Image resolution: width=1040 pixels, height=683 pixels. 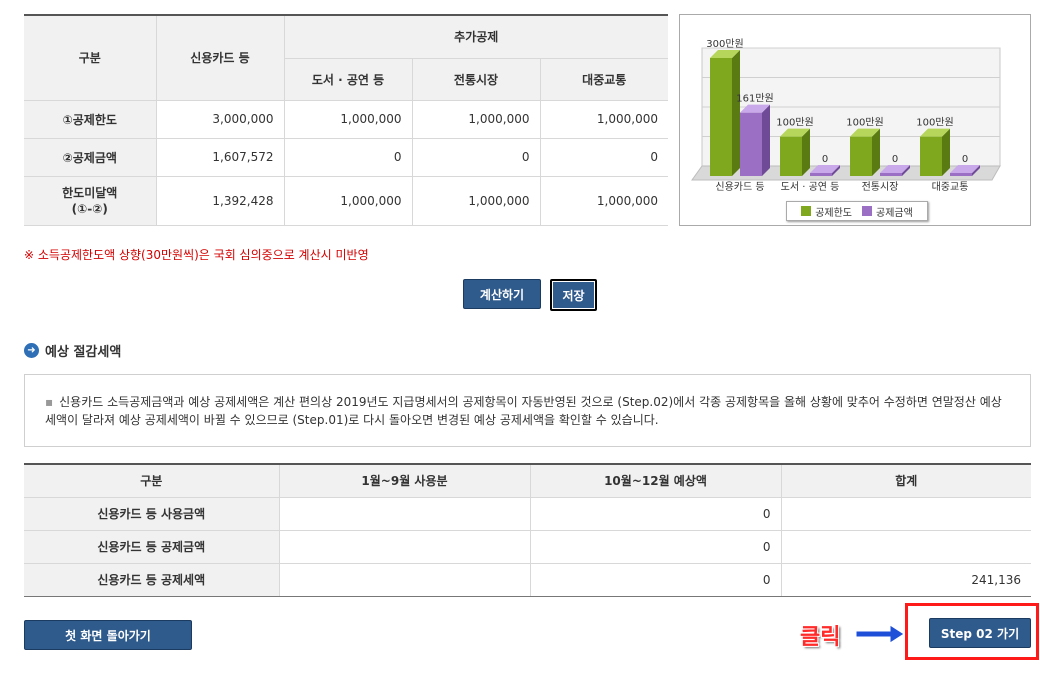 I want to click on header-credit-card: 신용카드 등, so click(x=220, y=57).